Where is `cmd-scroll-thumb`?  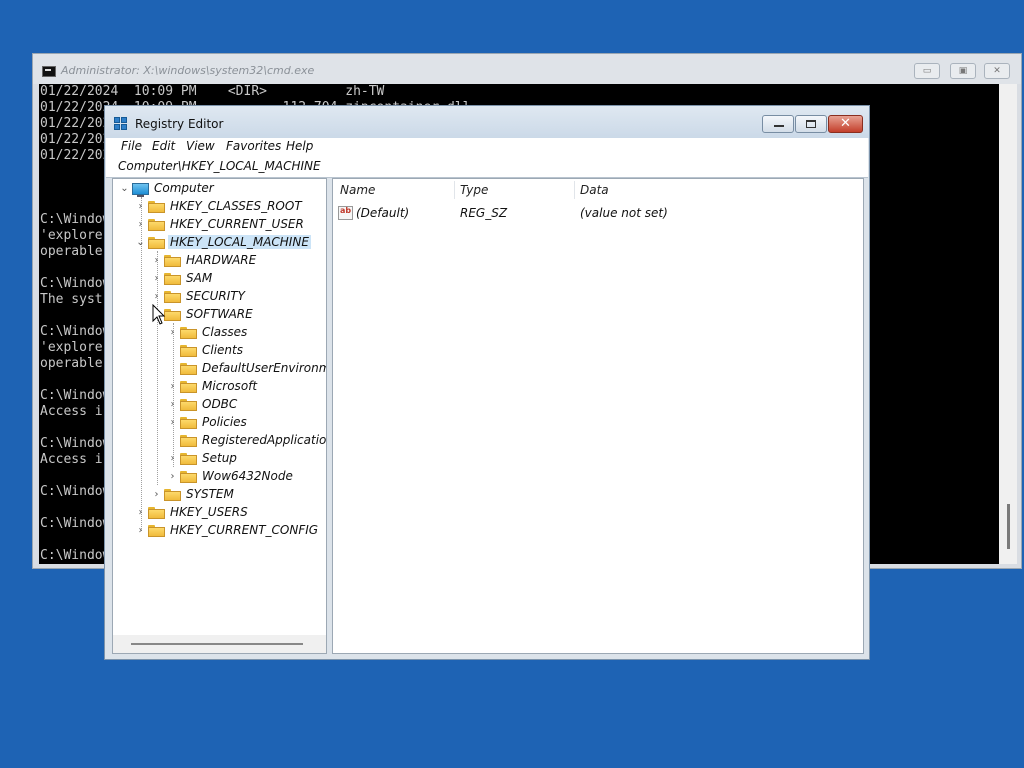 cmd-scroll-thumb is located at coordinates (1008, 526).